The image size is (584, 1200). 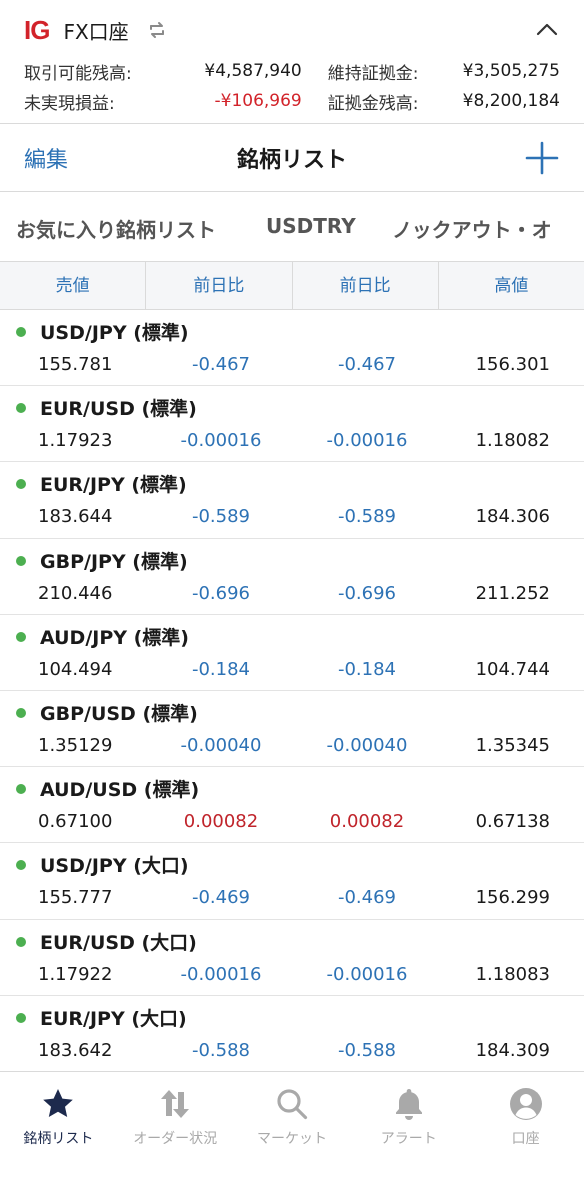 What do you see at coordinates (525, 1139) in the screenshot?
I see `tab-label: 口座` at bounding box center [525, 1139].